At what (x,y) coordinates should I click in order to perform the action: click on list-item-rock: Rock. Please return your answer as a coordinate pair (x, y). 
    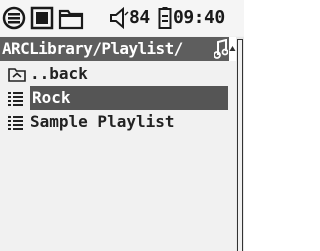
    Looking at the image, I should click on (118, 98).